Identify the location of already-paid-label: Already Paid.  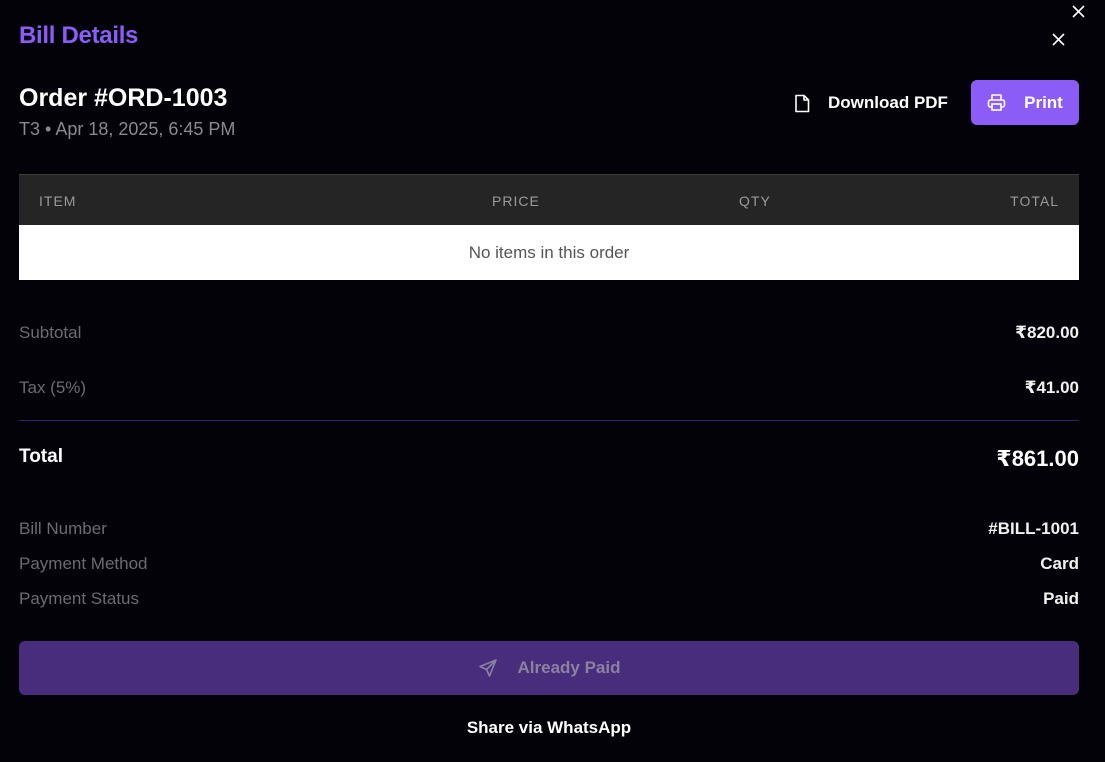
(569, 667).